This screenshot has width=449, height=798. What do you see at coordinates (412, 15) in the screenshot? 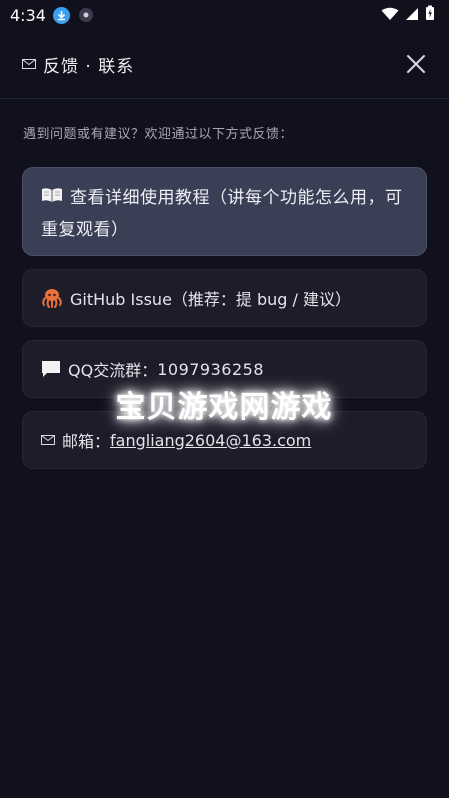
I see `signal-icon` at bounding box center [412, 15].